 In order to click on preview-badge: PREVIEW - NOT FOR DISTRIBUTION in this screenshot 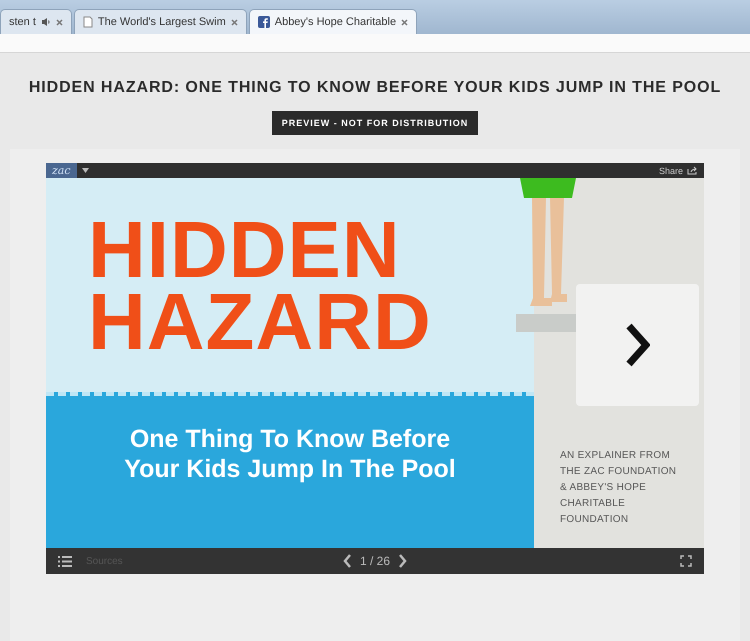, I will do `click(375, 123)`.